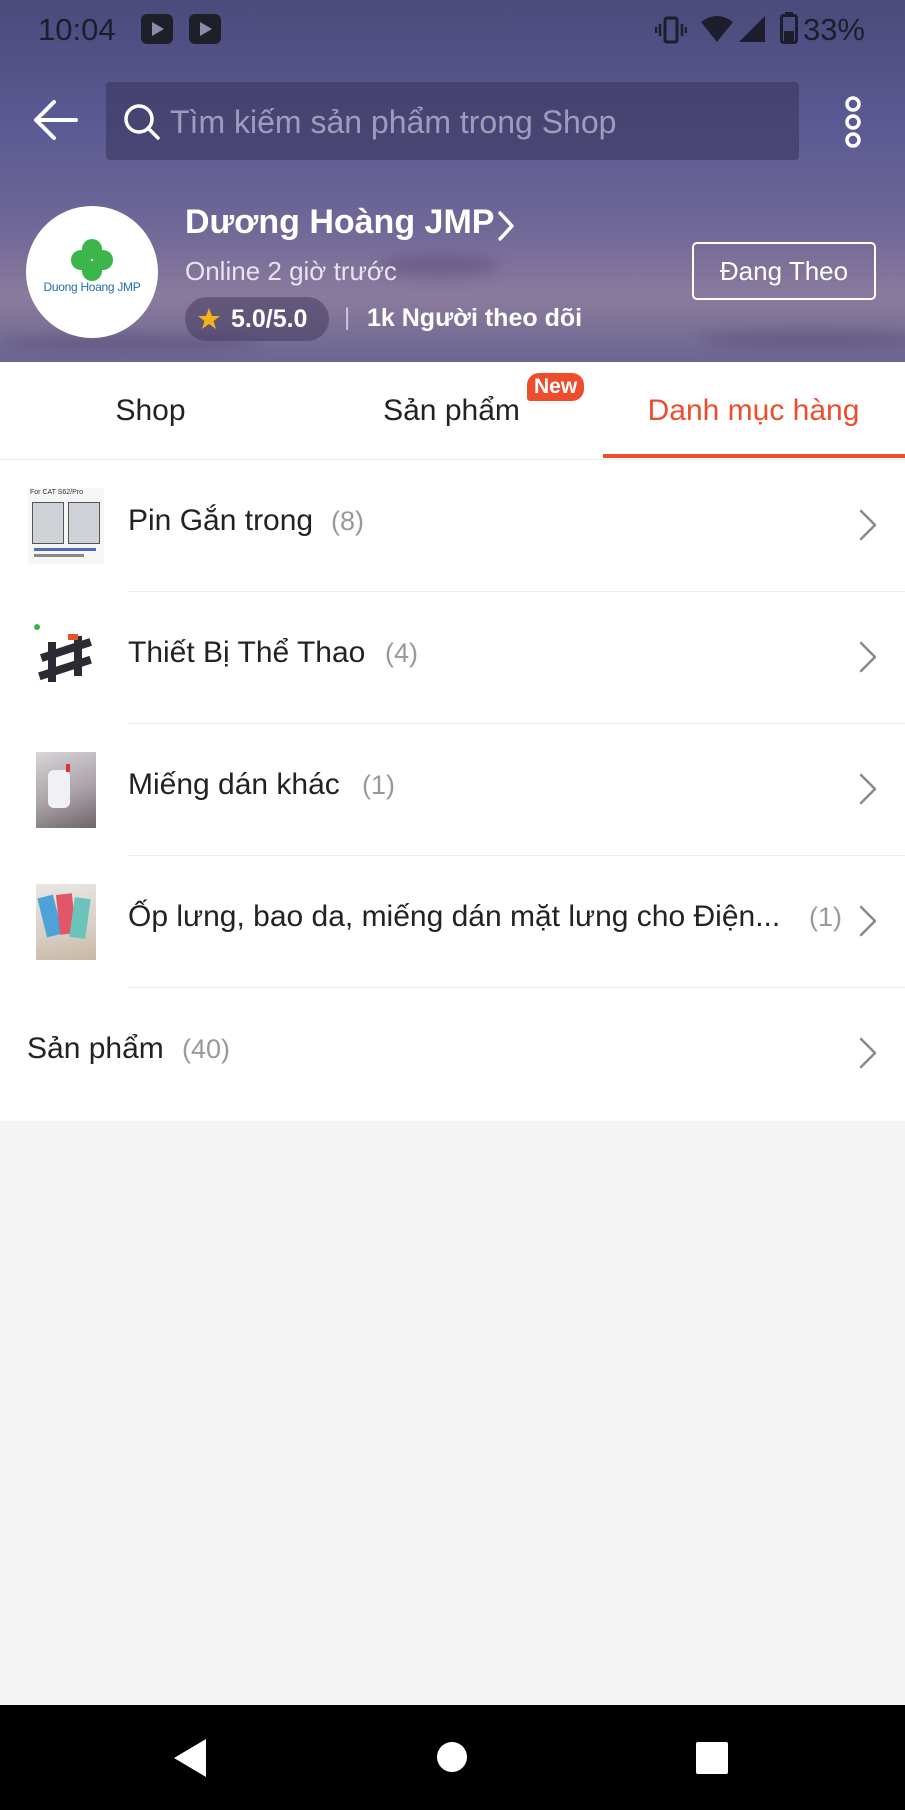 This screenshot has width=905, height=1810. What do you see at coordinates (221, 520) in the screenshot?
I see `category-name: Pin Gắn trong` at bounding box center [221, 520].